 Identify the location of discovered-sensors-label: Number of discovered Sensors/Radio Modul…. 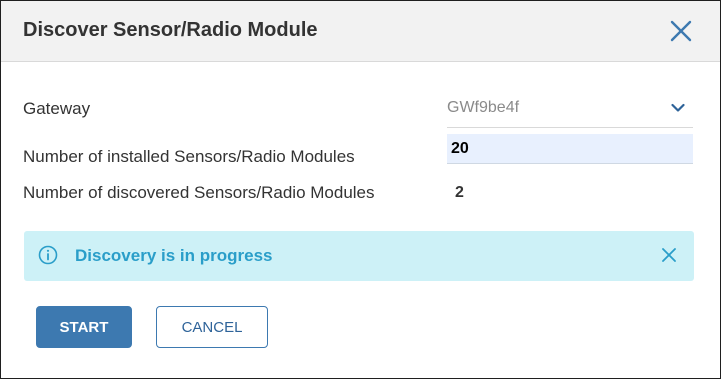
(199, 192).